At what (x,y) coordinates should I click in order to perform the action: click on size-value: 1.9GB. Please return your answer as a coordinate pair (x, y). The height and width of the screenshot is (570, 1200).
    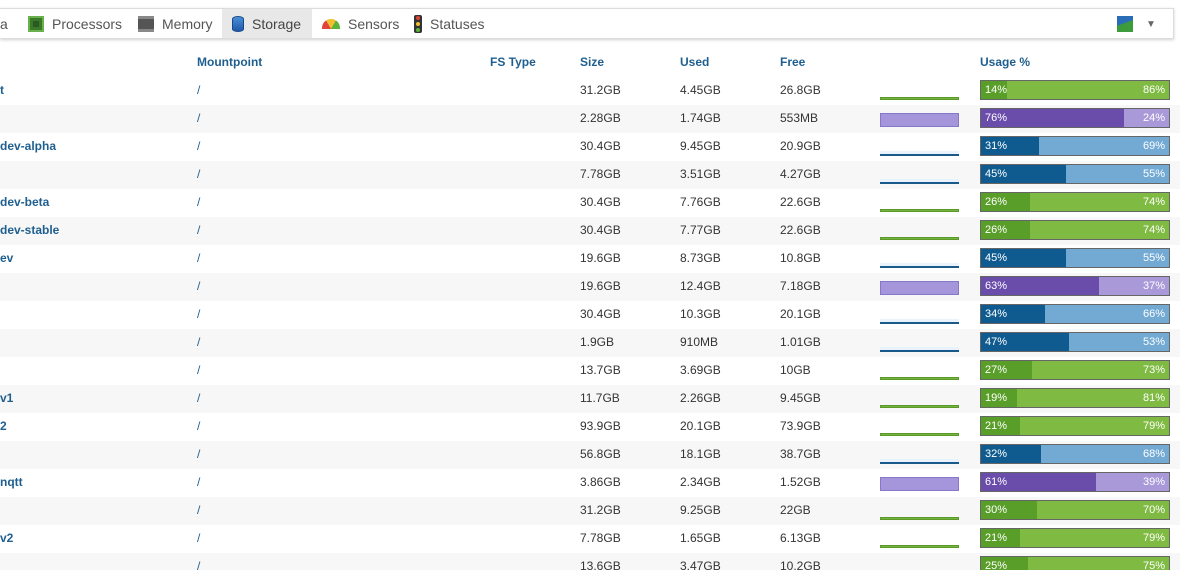
    Looking at the image, I should click on (597, 342).